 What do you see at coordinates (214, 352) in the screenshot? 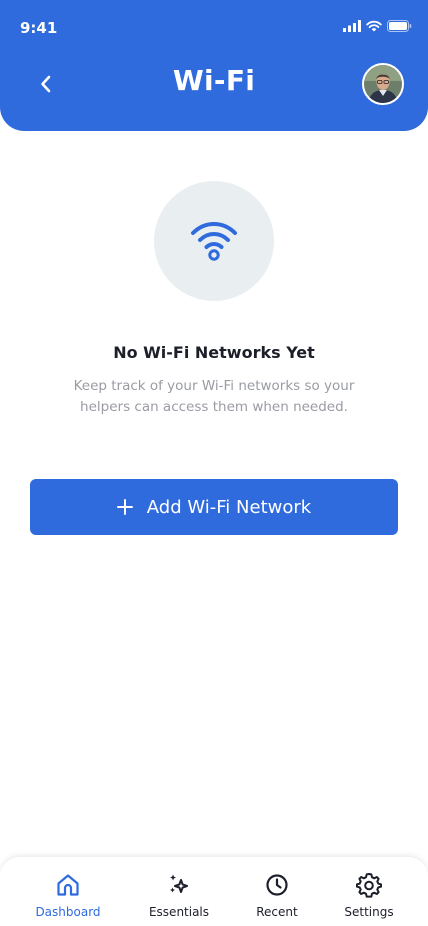
I see `empty-state-title: No Wi-Fi Networks Yet` at bounding box center [214, 352].